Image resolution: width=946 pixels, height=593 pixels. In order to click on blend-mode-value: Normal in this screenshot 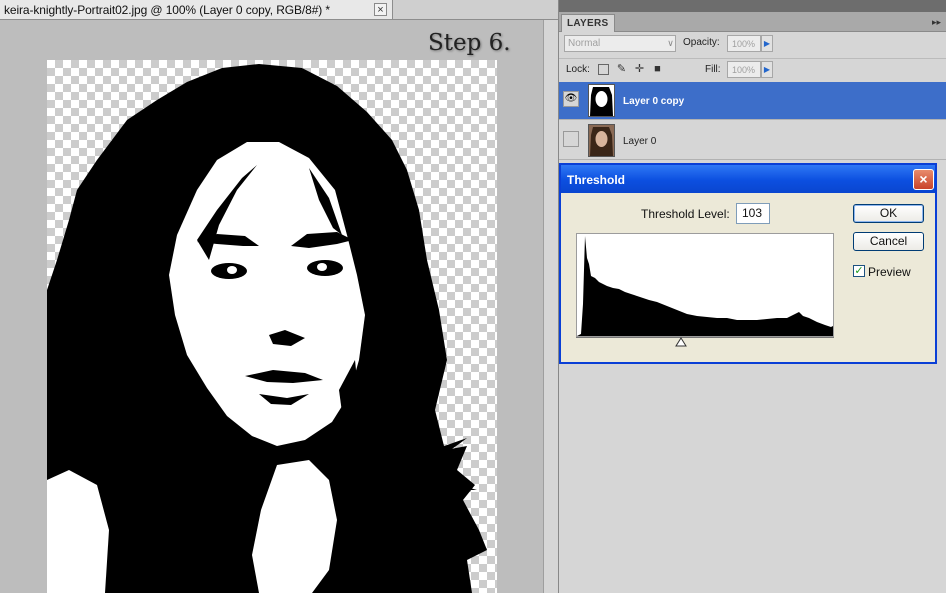, I will do `click(584, 43)`.